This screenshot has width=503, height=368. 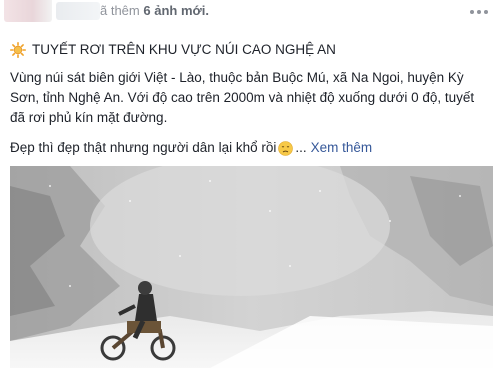 What do you see at coordinates (342, 148) in the screenshot?
I see `see-more-link: Xem thêm` at bounding box center [342, 148].